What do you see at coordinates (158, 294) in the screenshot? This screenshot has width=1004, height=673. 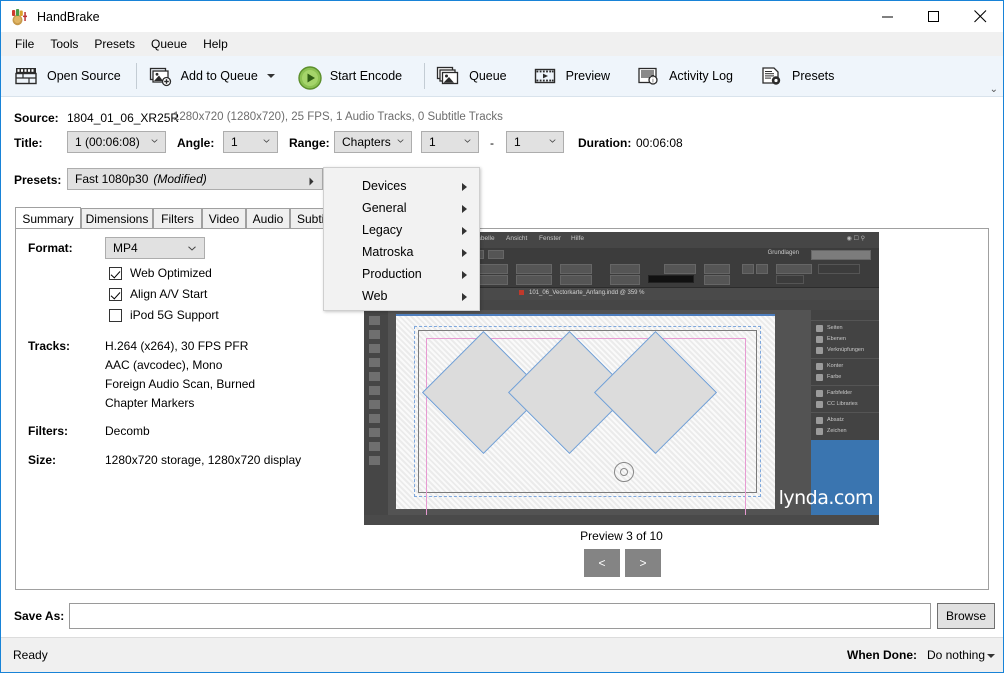 I see `align-av-start-checkbox: Align A/V Start` at bounding box center [158, 294].